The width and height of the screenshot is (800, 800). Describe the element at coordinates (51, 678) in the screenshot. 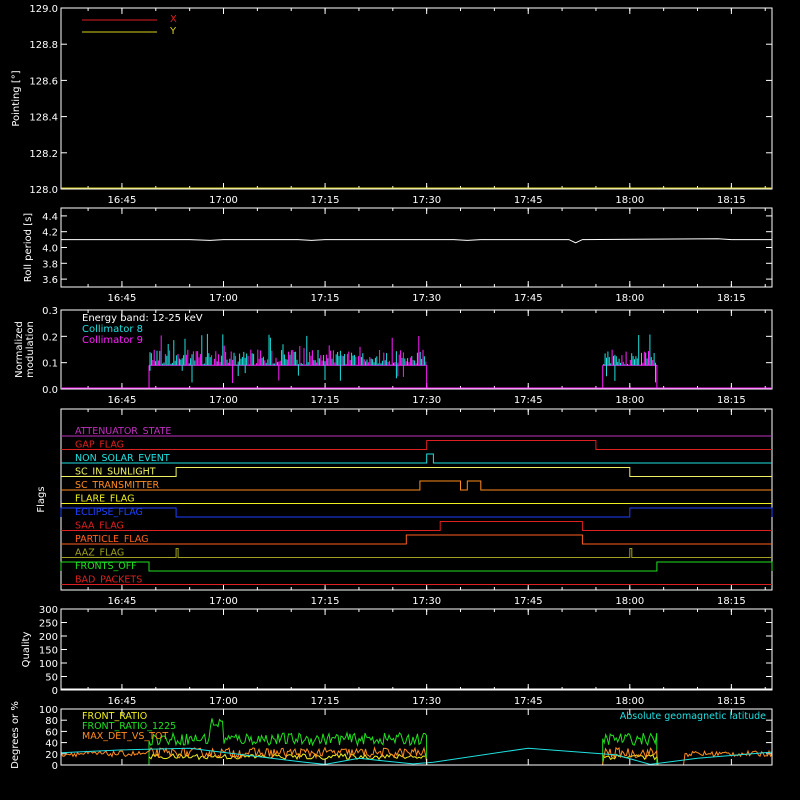

I see `y-tick-label: 50` at that location.